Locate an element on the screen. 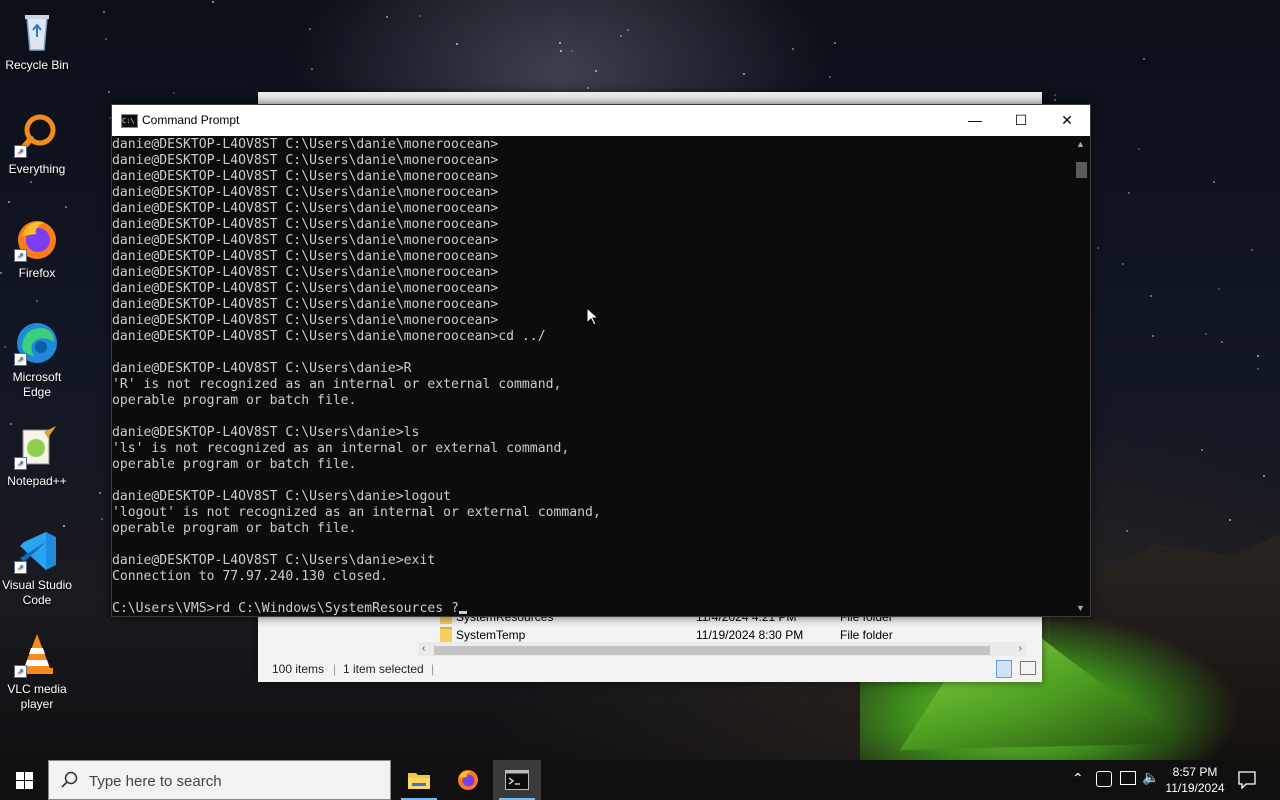  desktop-icon-vscode: ↗ Visual Studio Code is located at coordinates (37, 568).